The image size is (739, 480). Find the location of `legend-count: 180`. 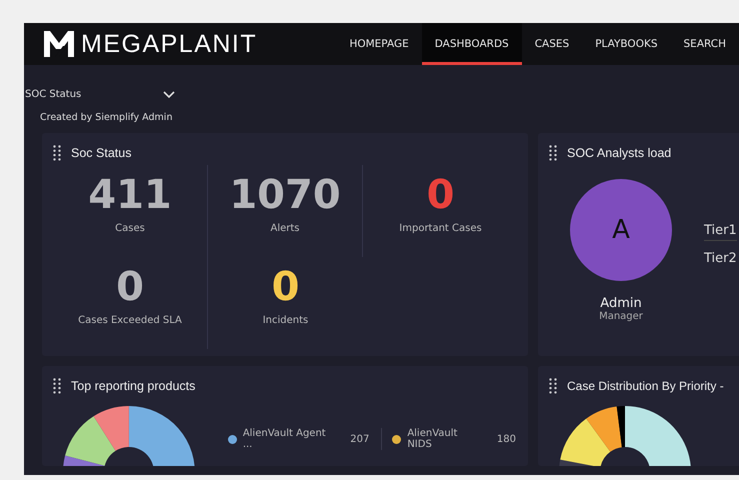

legend-count: 180 is located at coordinates (506, 439).